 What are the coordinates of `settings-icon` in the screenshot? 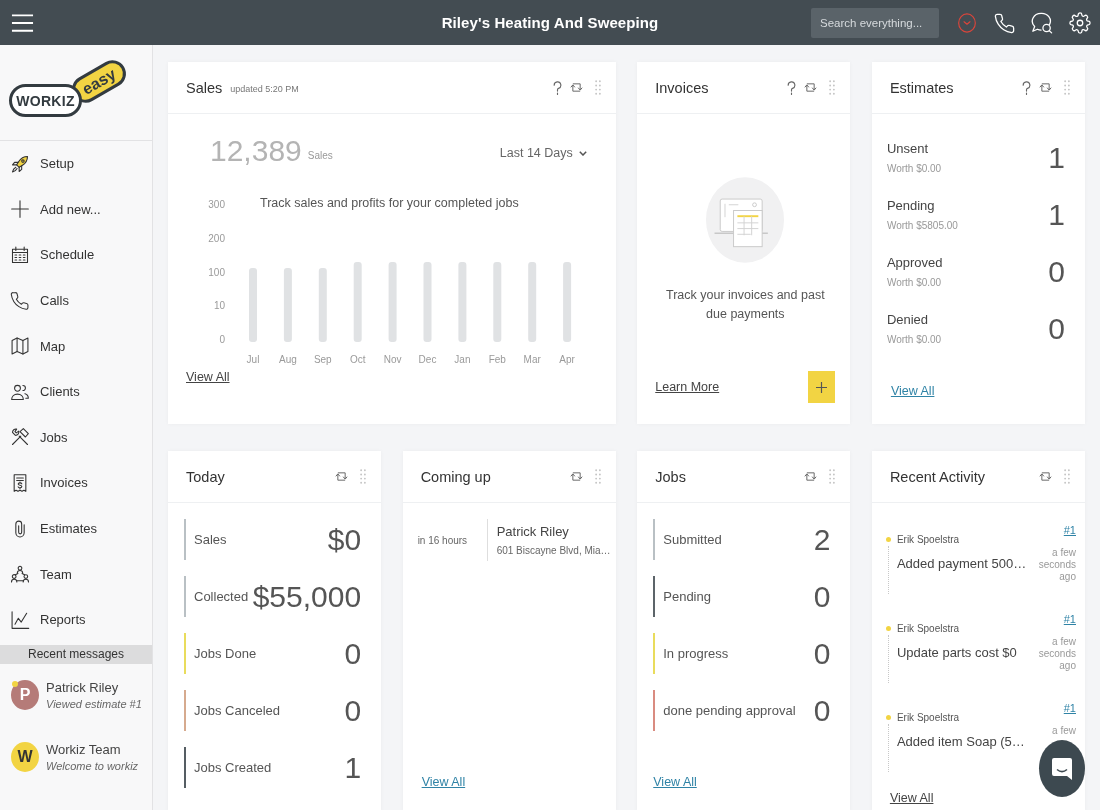 It's located at (1080, 22).